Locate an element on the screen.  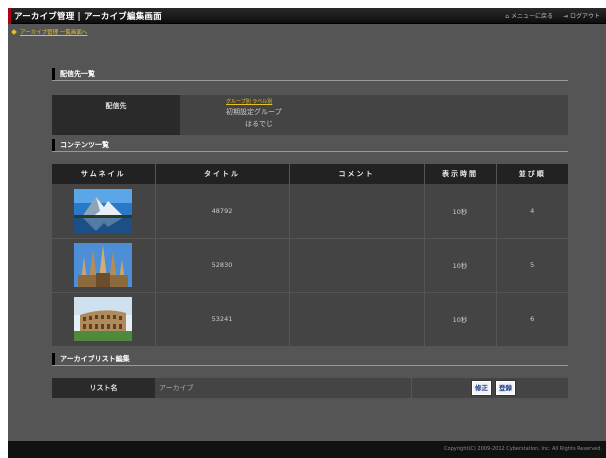
column-header: コメント is located at coordinates (357, 174).